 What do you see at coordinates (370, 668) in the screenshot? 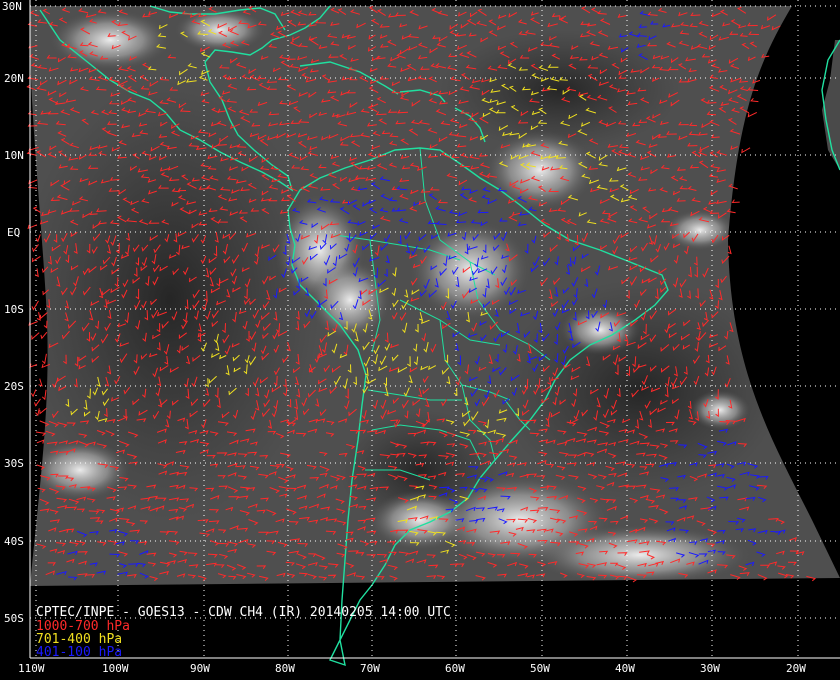
I see `lon-label: 70W` at bounding box center [370, 668].